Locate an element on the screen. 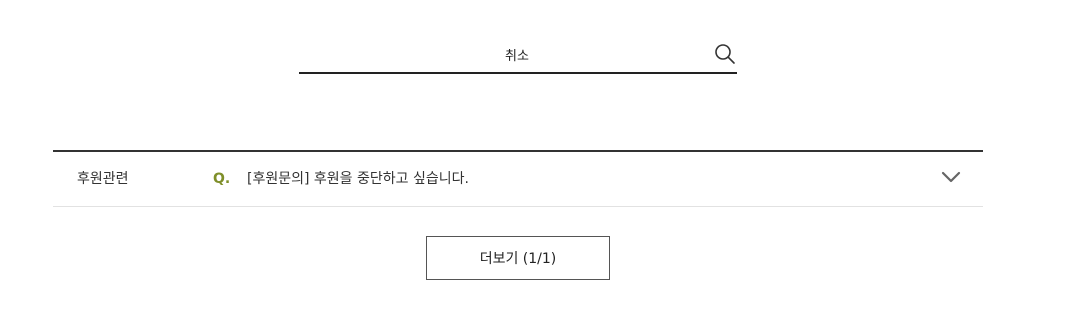 This screenshot has width=1086, height=335. search-input is located at coordinates (499, 54).